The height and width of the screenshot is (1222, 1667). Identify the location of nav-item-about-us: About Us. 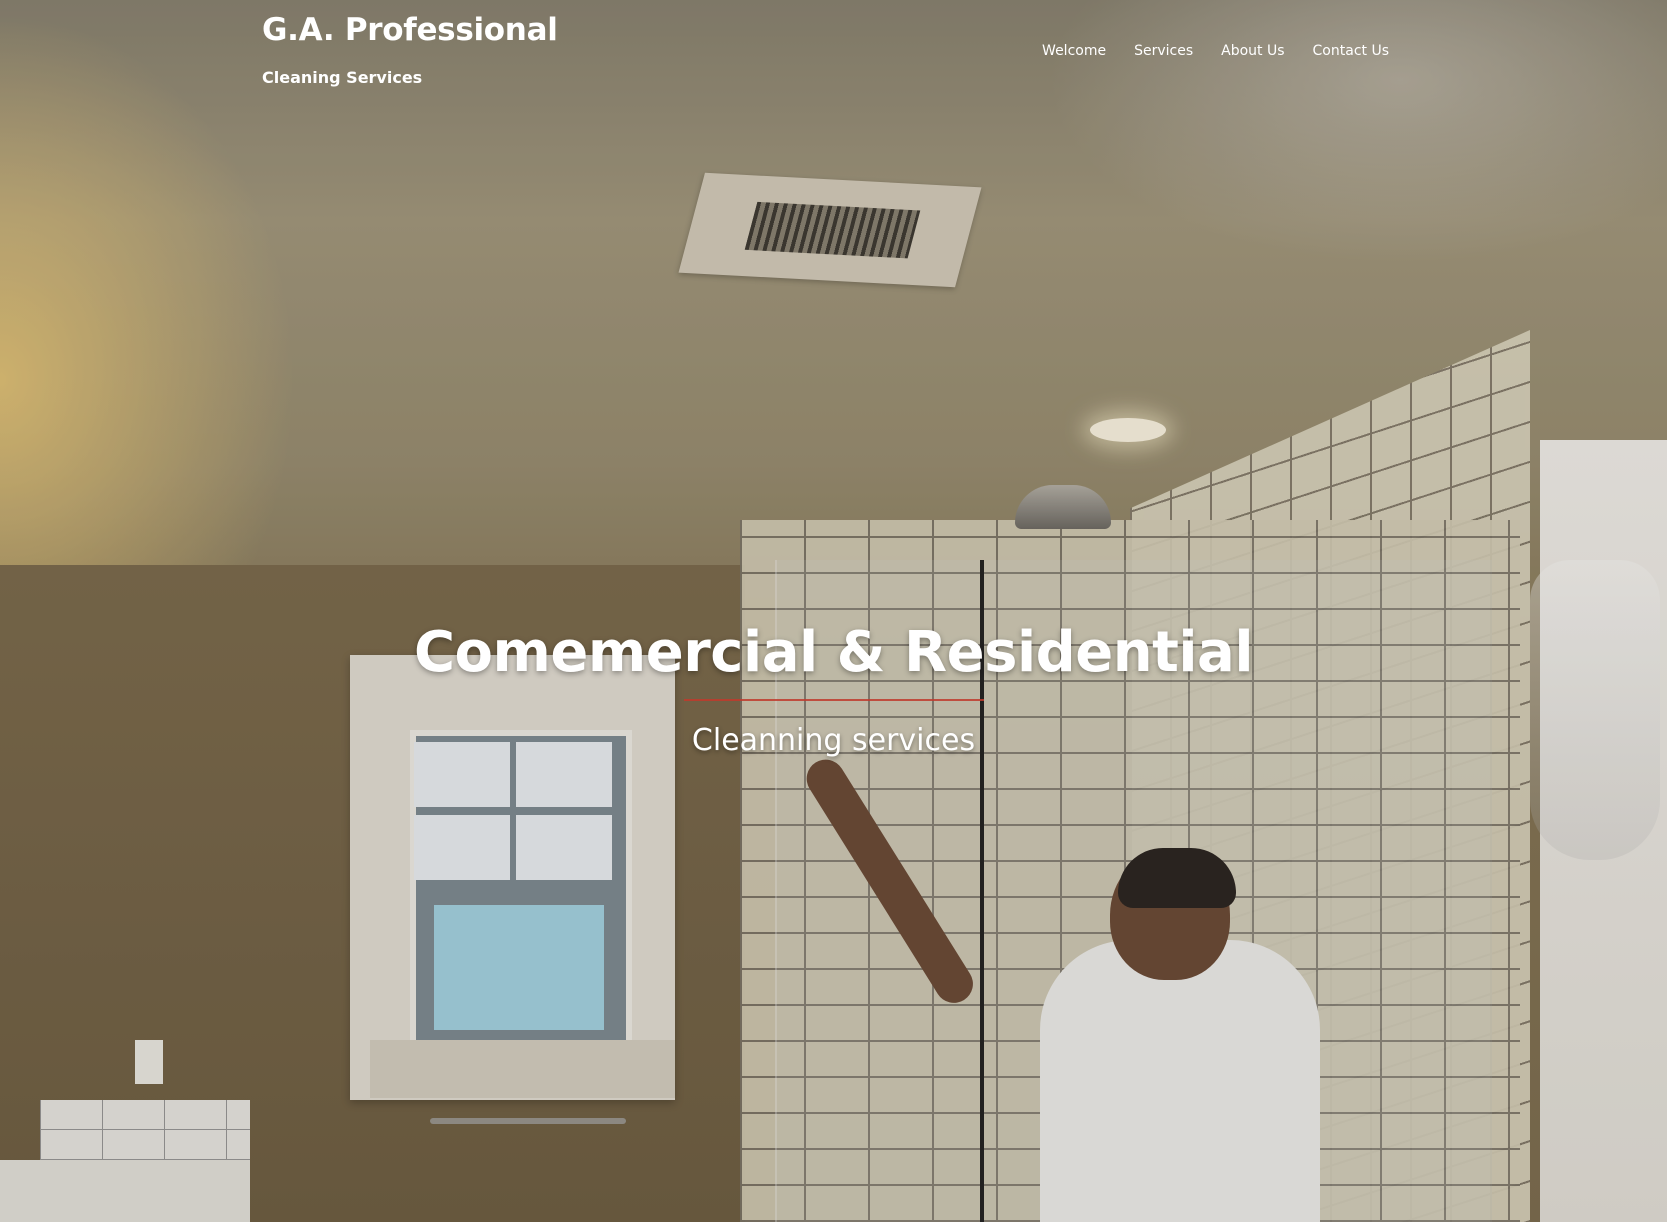
(1252, 51).